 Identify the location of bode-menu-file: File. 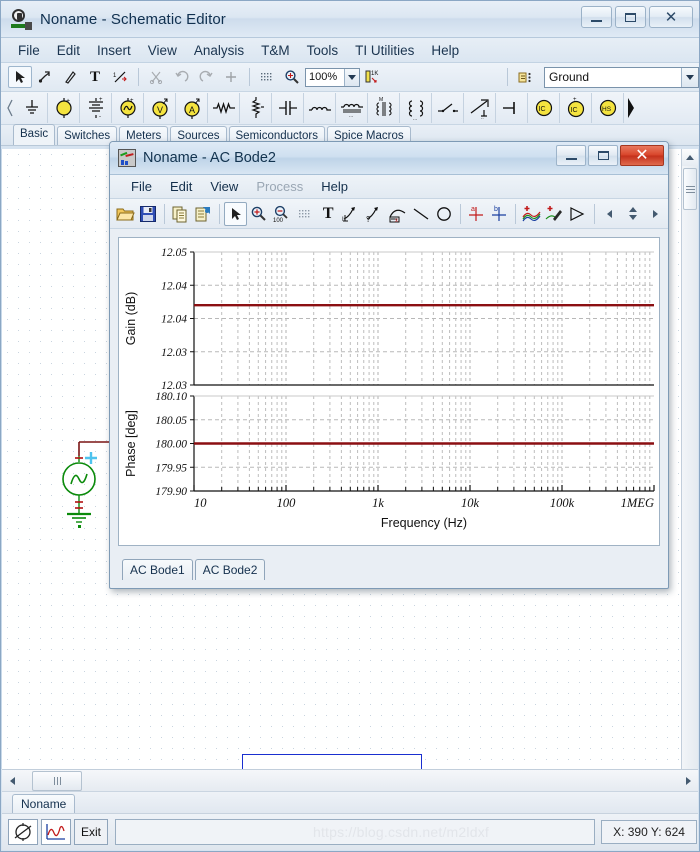
(141, 186).